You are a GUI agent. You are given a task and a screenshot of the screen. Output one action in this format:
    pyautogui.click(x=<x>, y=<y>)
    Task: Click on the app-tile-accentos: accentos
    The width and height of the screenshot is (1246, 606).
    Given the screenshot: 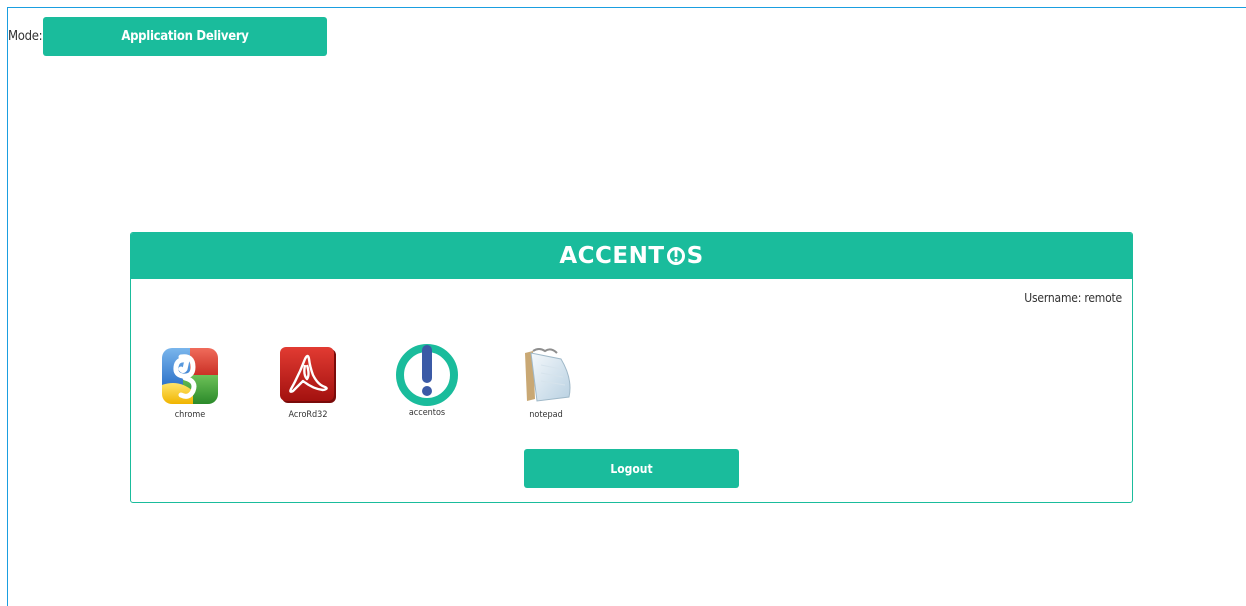 What is the action you would take?
    pyautogui.click(x=427, y=381)
    